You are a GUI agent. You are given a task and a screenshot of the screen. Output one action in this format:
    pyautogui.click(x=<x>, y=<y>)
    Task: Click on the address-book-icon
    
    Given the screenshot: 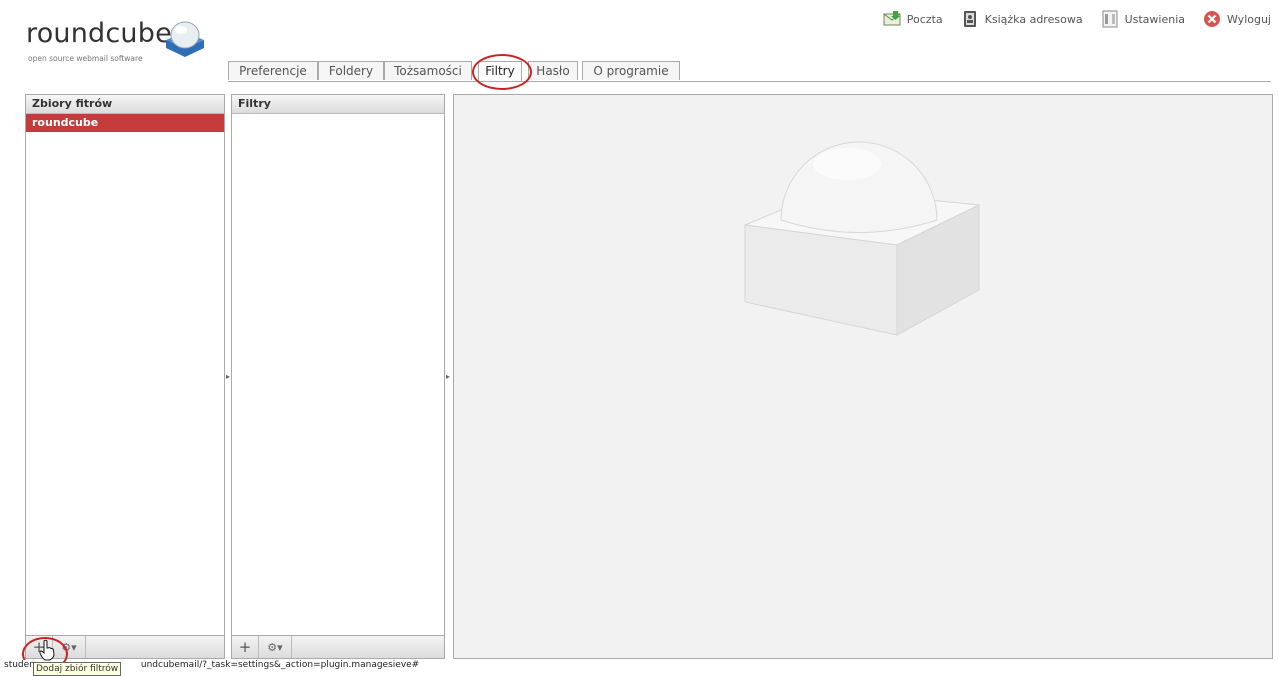 What is the action you would take?
    pyautogui.click(x=969, y=19)
    